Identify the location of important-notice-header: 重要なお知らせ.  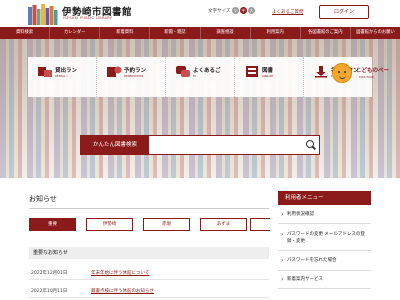
(149, 253).